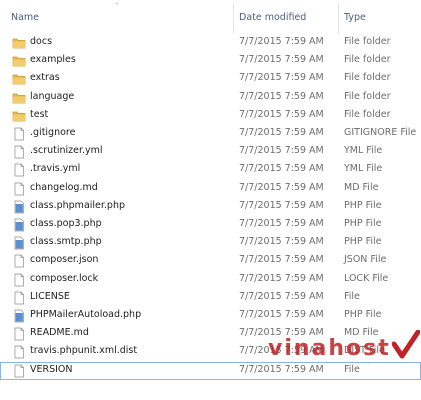  What do you see at coordinates (50, 296) in the screenshot?
I see `file-name: LICENSE` at bounding box center [50, 296].